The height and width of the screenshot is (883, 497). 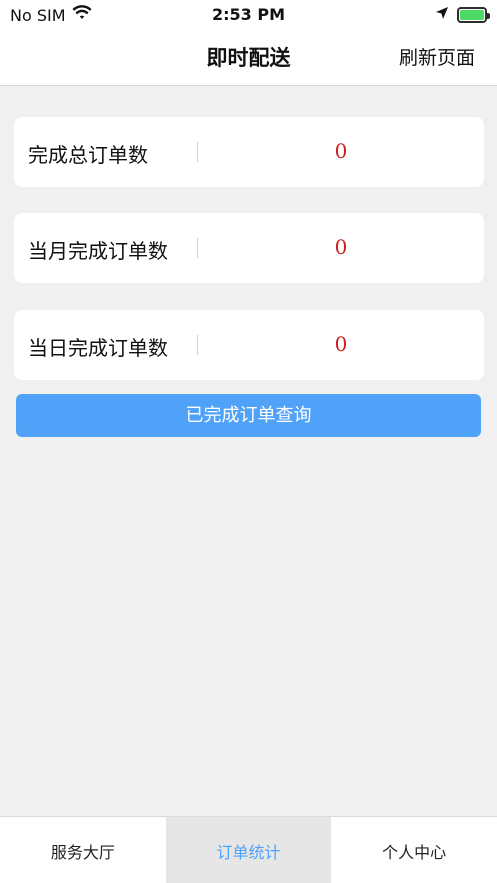 What do you see at coordinates (249, 248) in the screenshot?
I see `stat-card-month: 当月完成订单数 0` at bounding box center [249, 248].